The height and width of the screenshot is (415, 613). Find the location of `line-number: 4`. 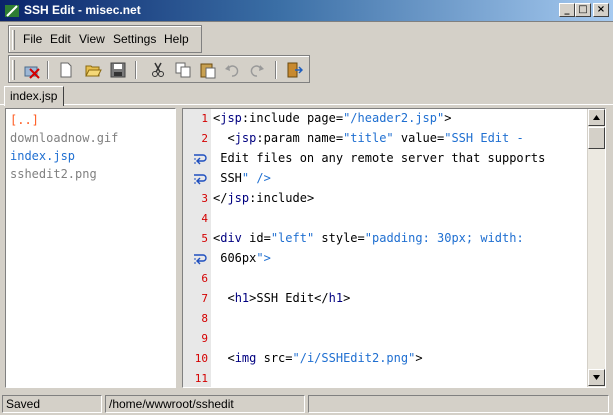

line-number: 4 is located at coordinates (204, 218).